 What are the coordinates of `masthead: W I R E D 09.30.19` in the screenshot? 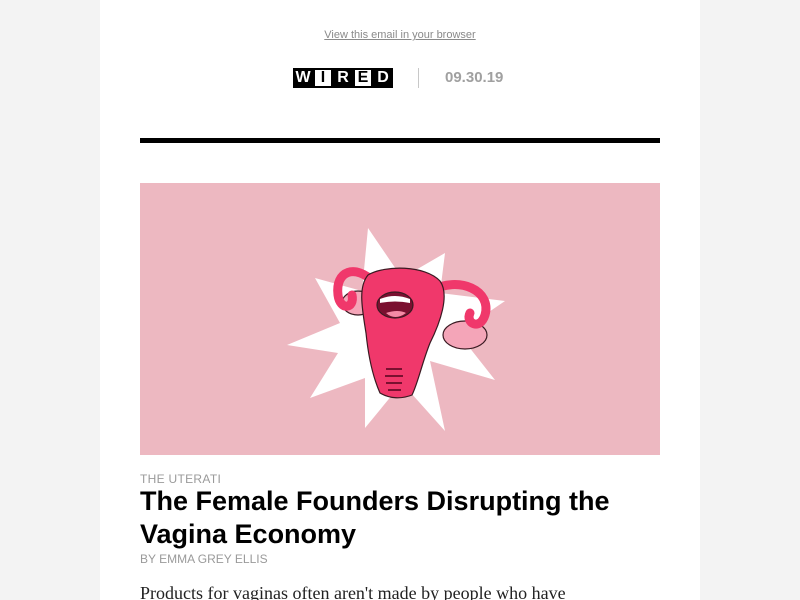 It's located at (400, 78).